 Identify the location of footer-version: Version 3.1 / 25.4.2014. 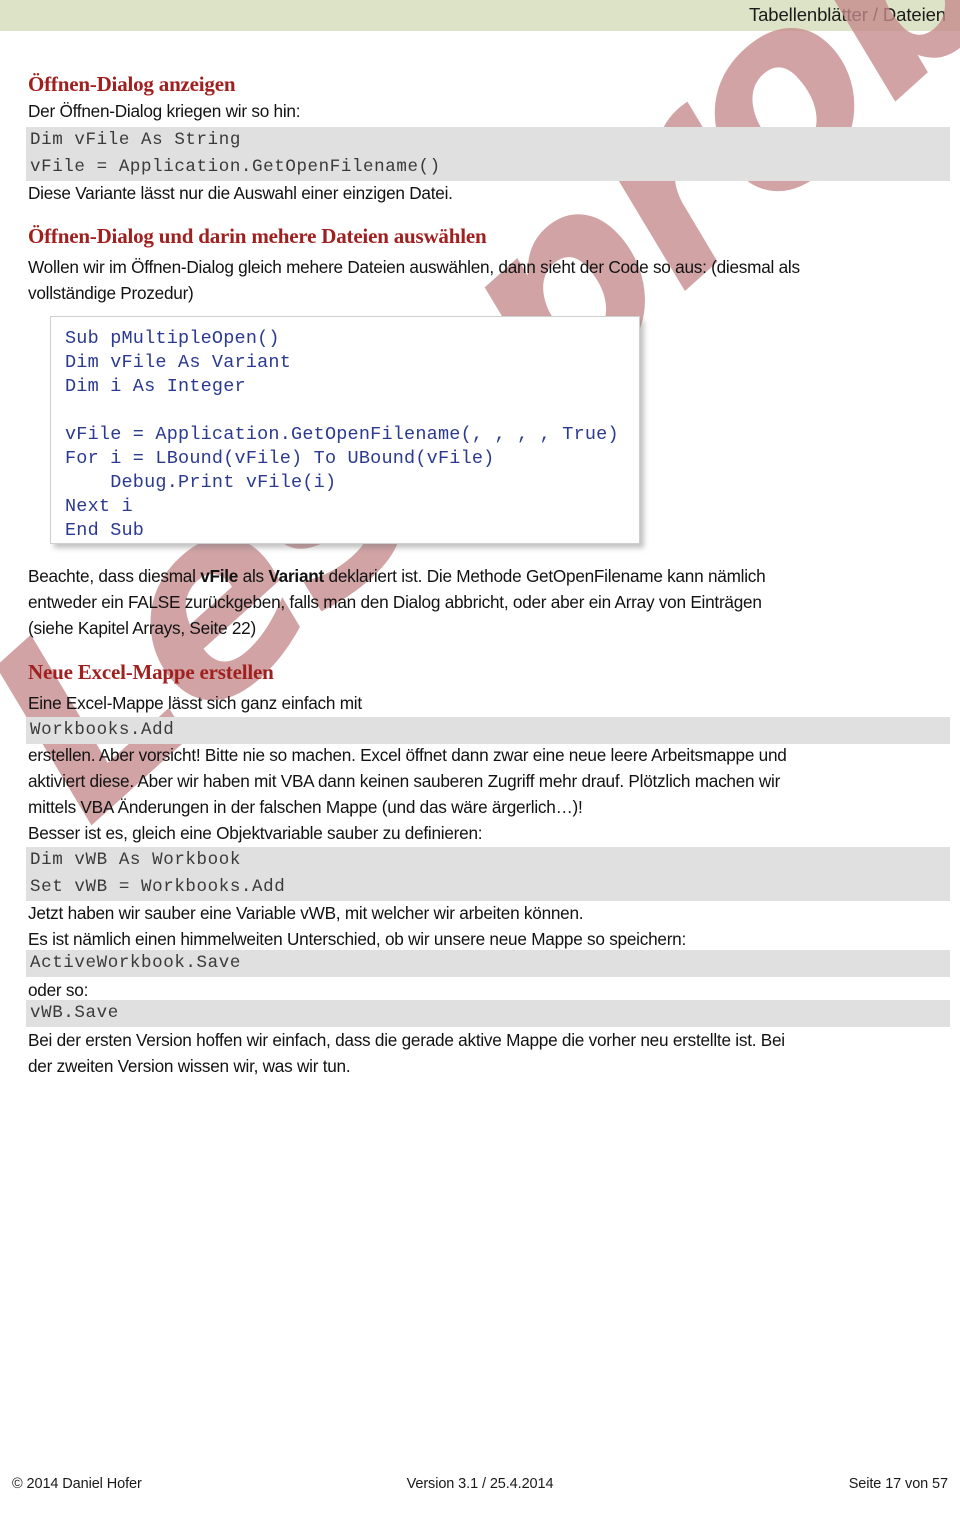
(480, 1484).